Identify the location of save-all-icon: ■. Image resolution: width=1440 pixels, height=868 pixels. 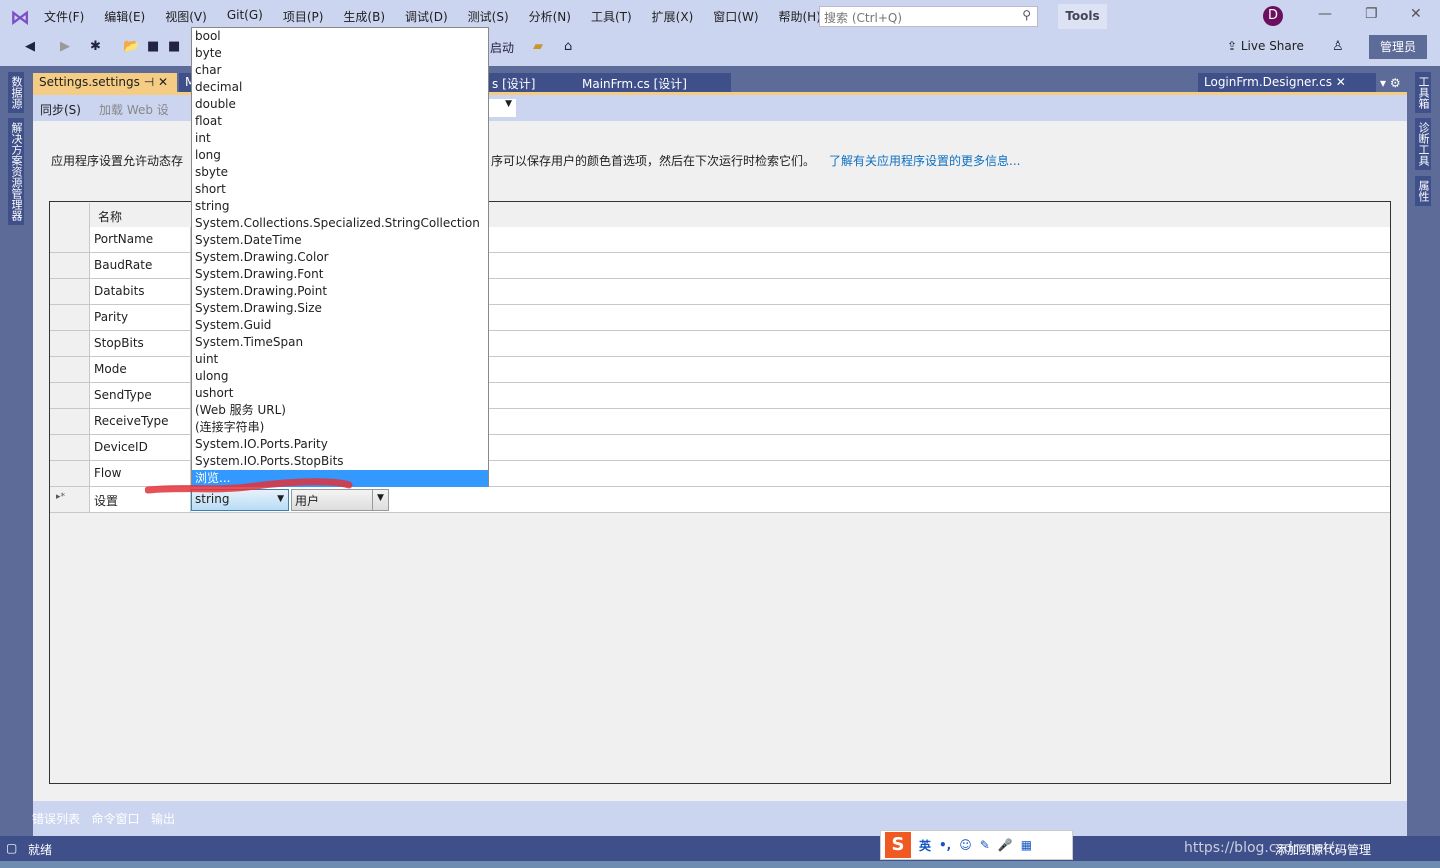
(174, 46).